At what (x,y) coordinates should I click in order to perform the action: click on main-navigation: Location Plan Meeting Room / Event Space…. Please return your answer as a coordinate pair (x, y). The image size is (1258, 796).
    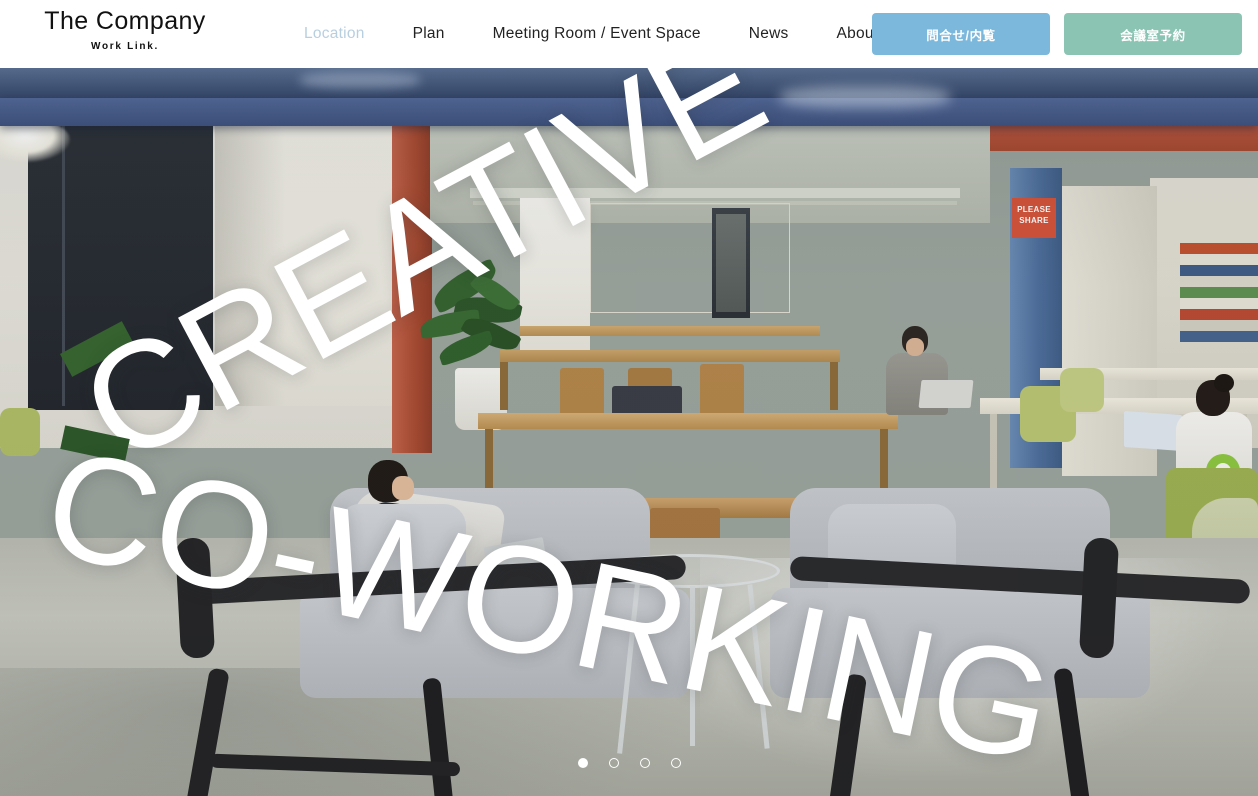
    Looking at the image, I should click on (613, 34).